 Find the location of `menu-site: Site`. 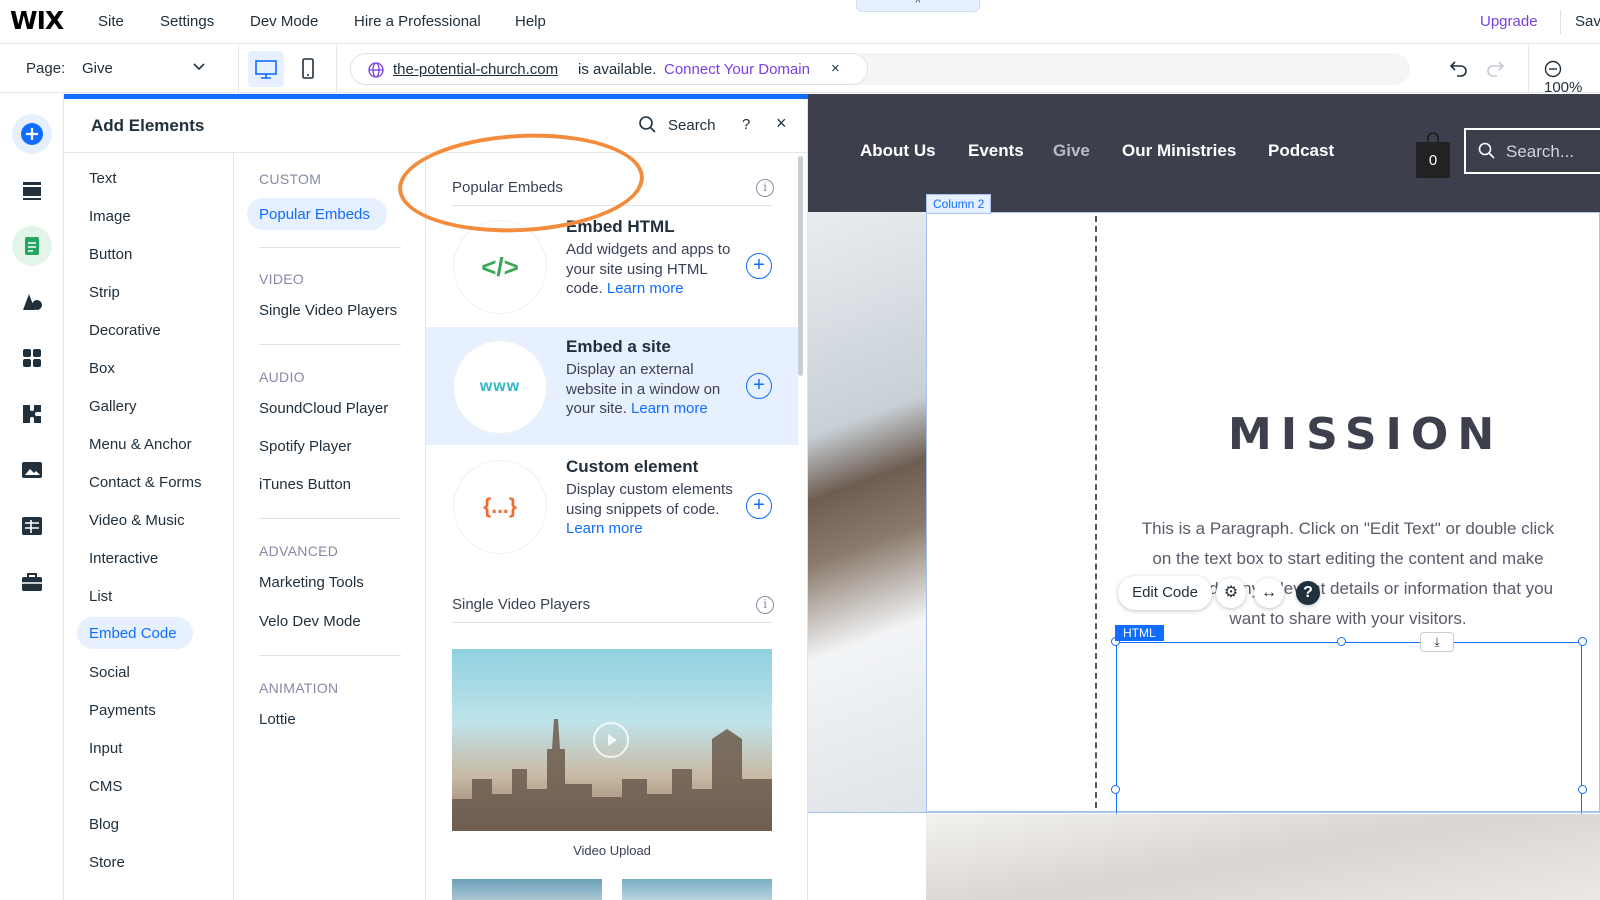

menu-site: Site is located at coordinates (111, 21).